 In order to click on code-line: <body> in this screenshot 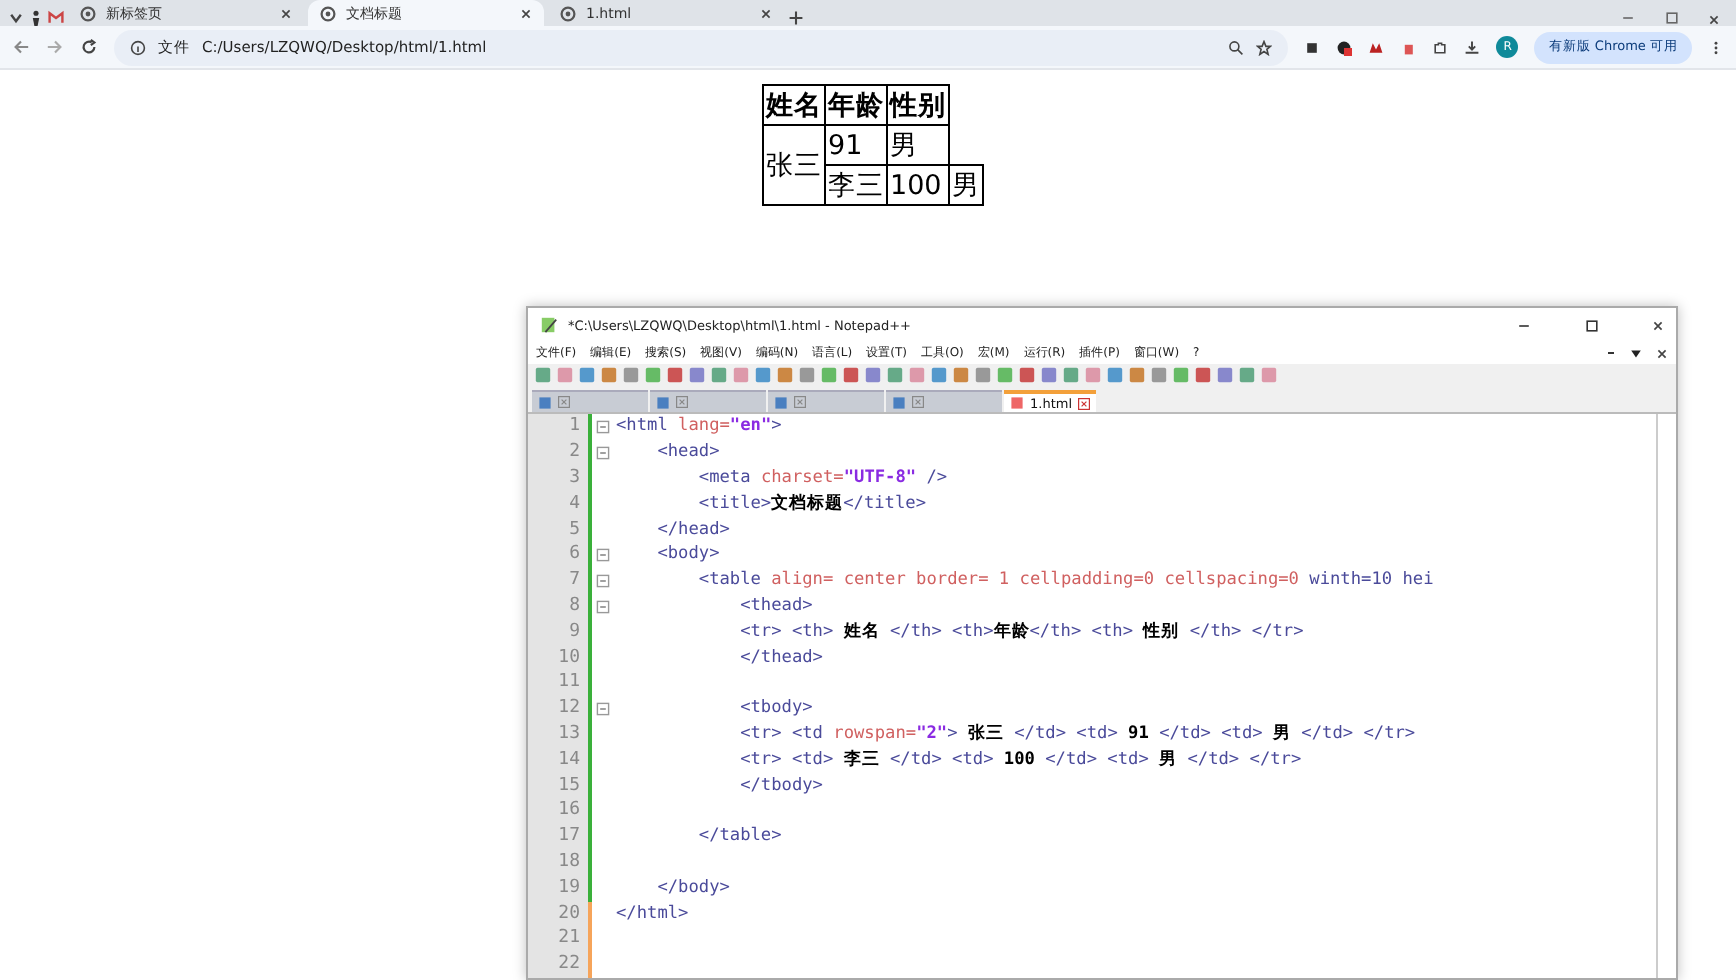, I will do `click(687, 555)`.